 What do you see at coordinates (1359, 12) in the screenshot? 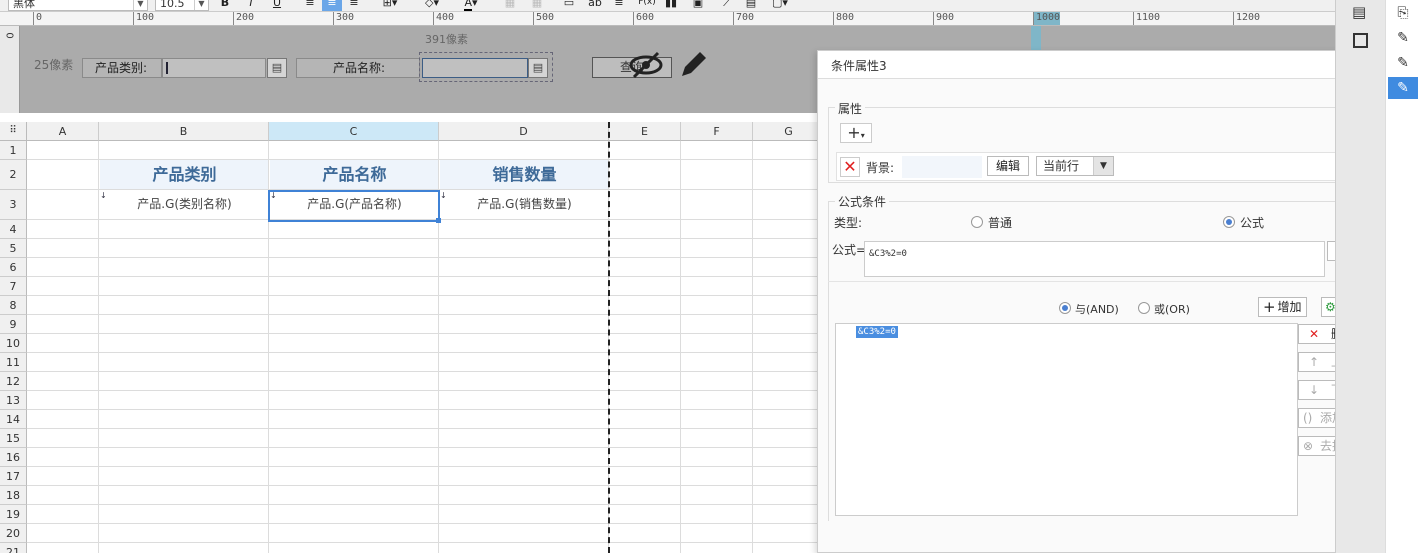
I see `page-settings-icon: ▤` at bounding box center [1359, 12].